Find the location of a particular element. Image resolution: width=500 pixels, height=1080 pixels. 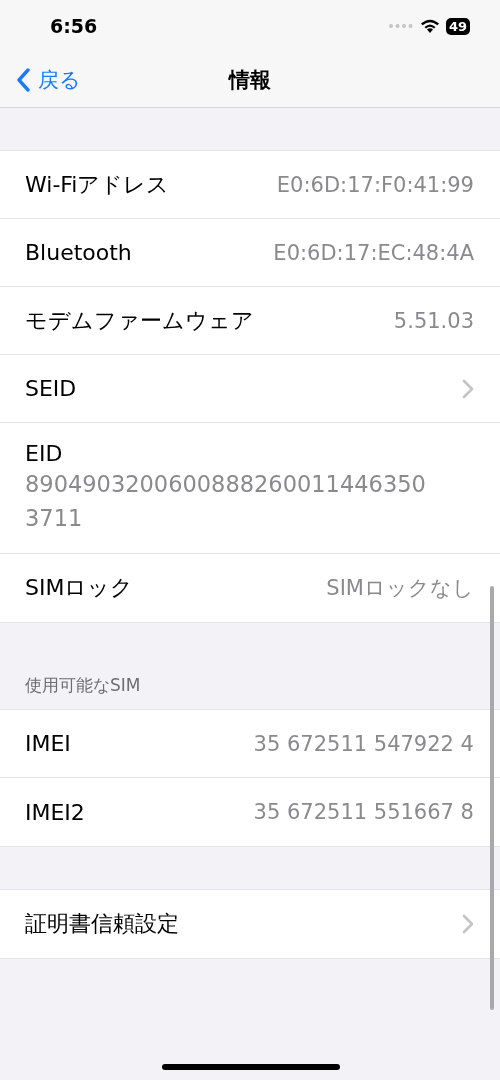

page-title: 情報 is located at coordinates (250, 80).